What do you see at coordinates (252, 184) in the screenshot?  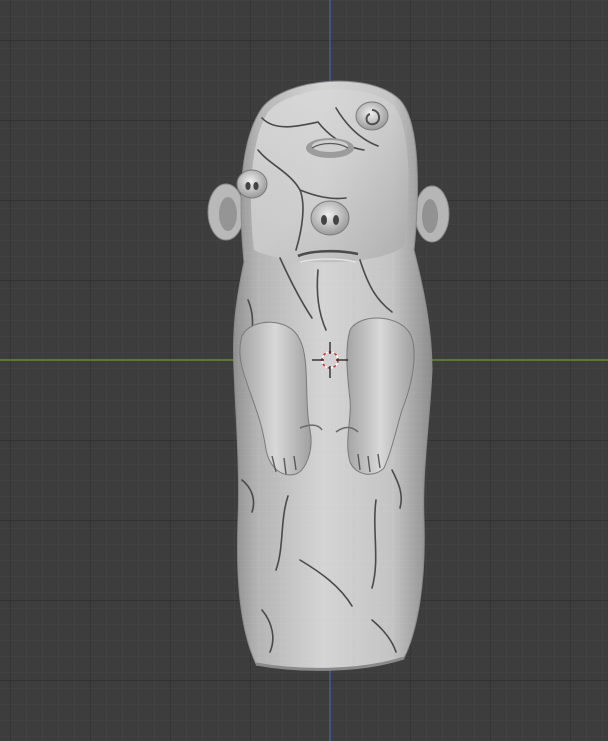 I see `snout-left` at bounding box center [252, 184].